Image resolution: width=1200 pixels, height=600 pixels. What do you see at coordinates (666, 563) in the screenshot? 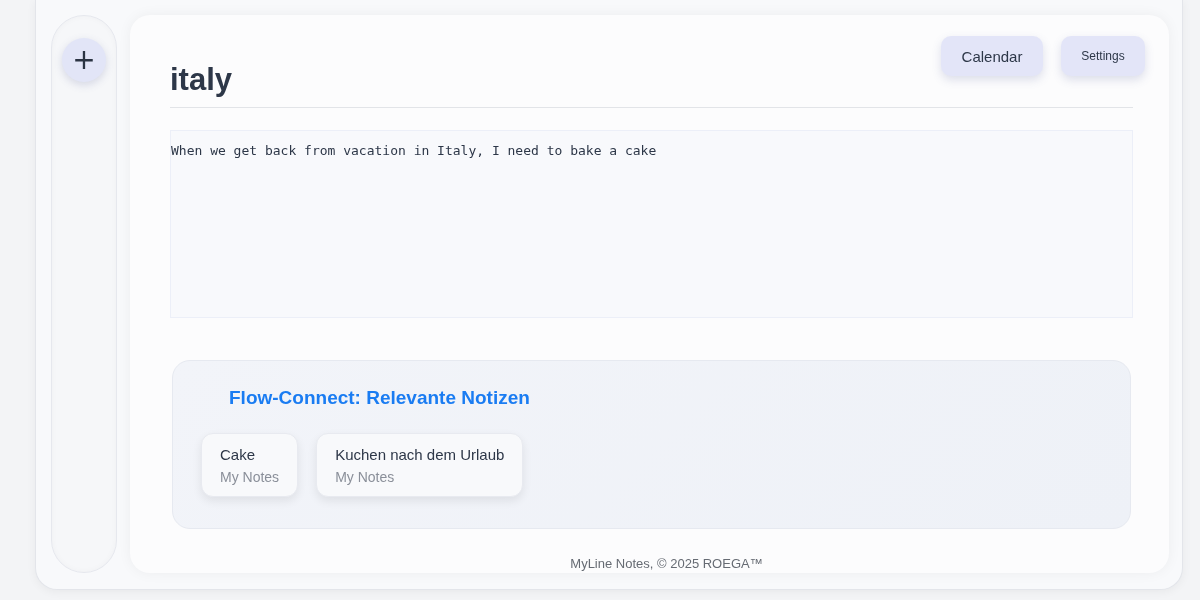
I see `footer-text: MyLine Notes, © 2025 ROEGA™` at bounding box center [666, 563].